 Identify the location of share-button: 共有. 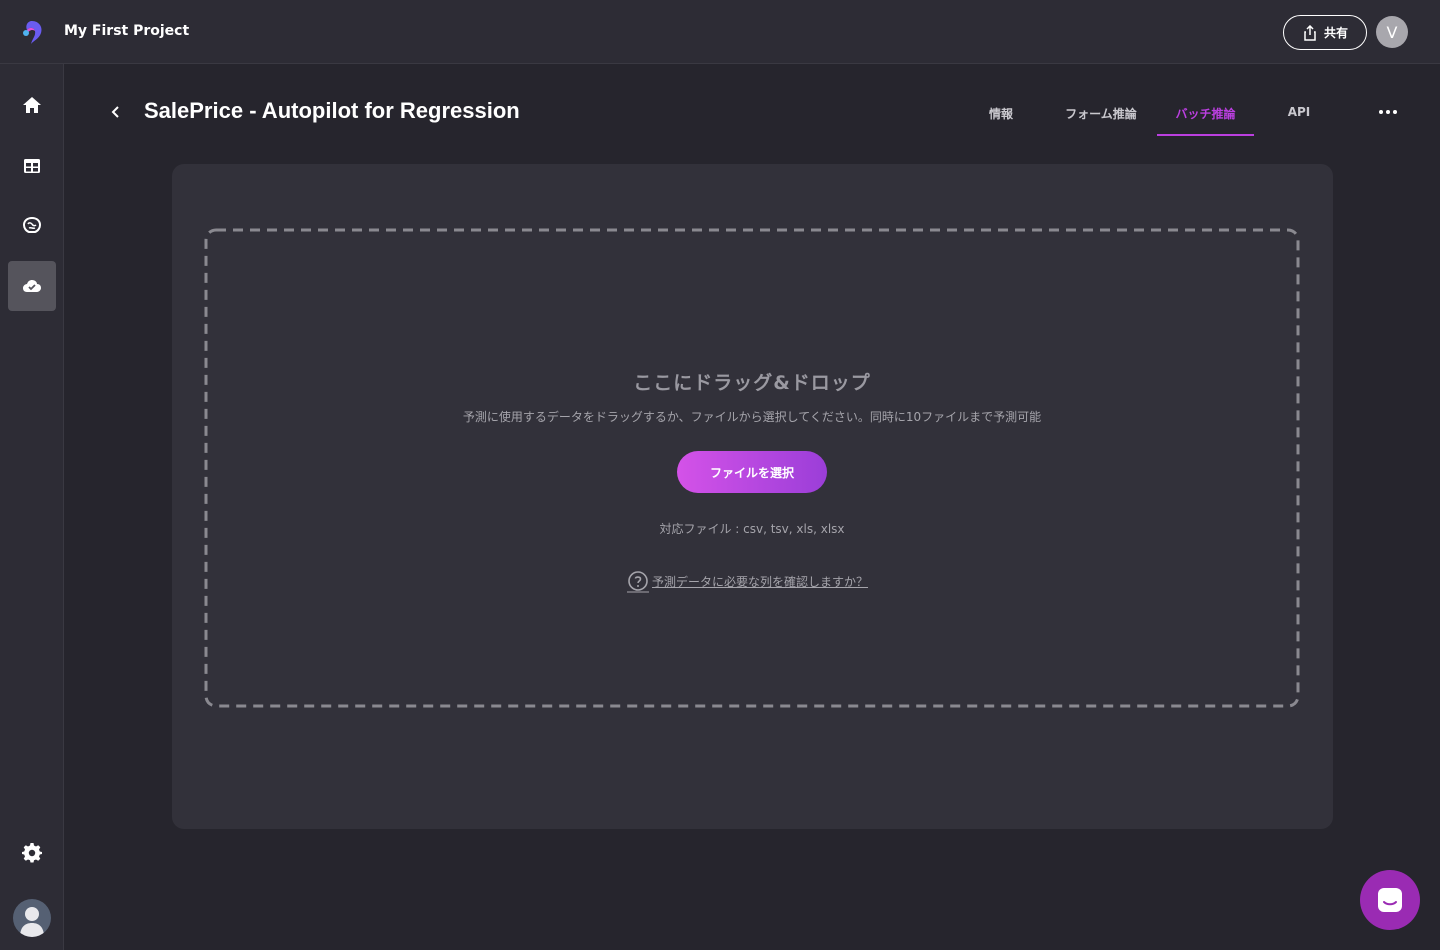
(1325, 32).